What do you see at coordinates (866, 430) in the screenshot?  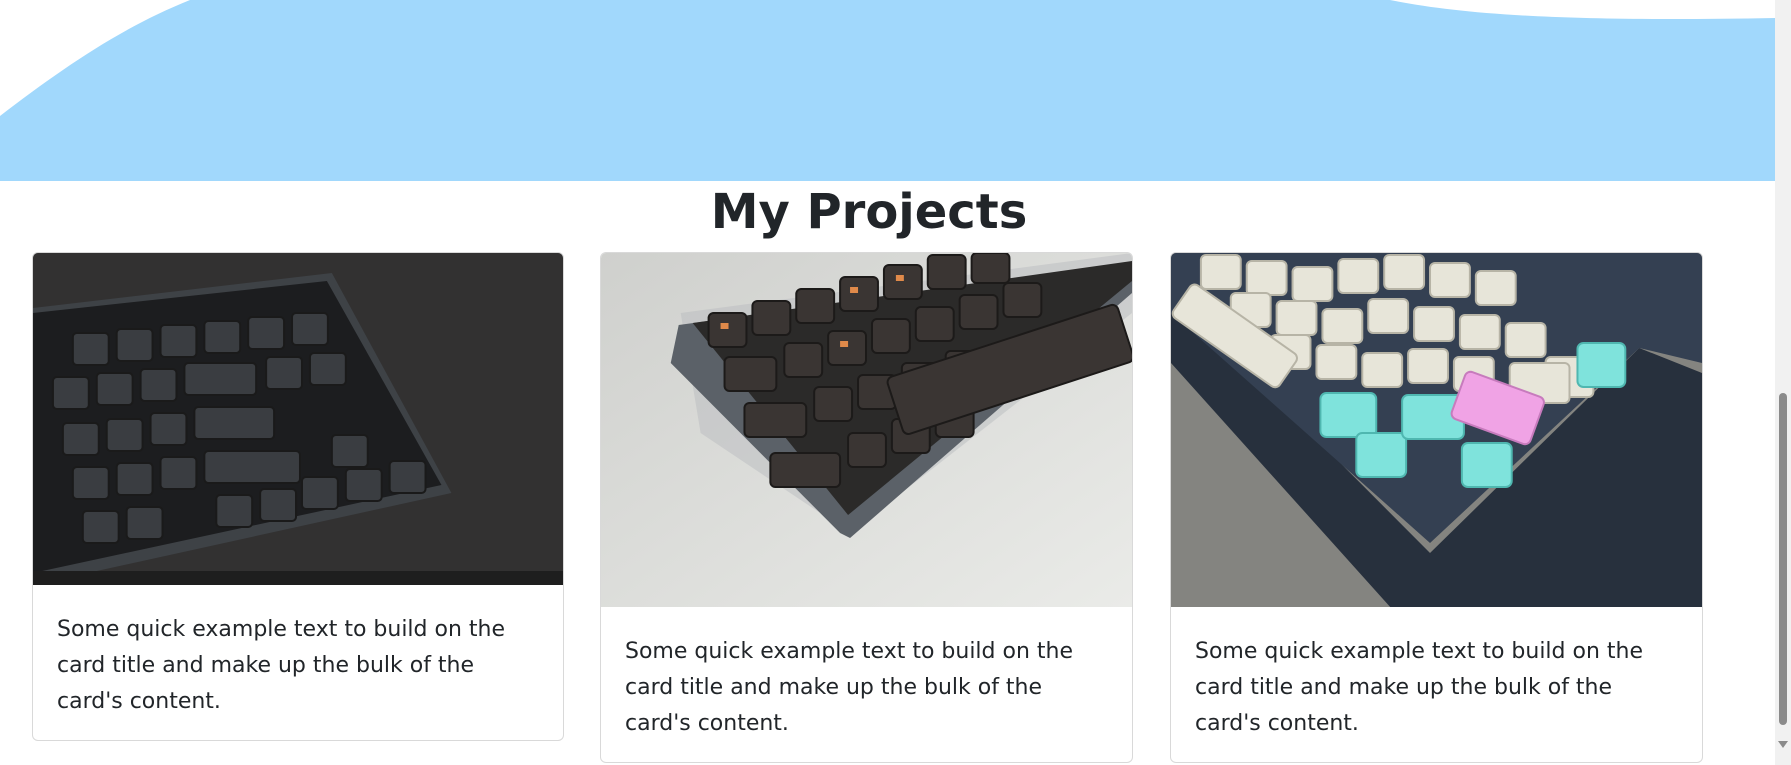 I see `keyboard-gray-photo` at bounding box center [866, 430].